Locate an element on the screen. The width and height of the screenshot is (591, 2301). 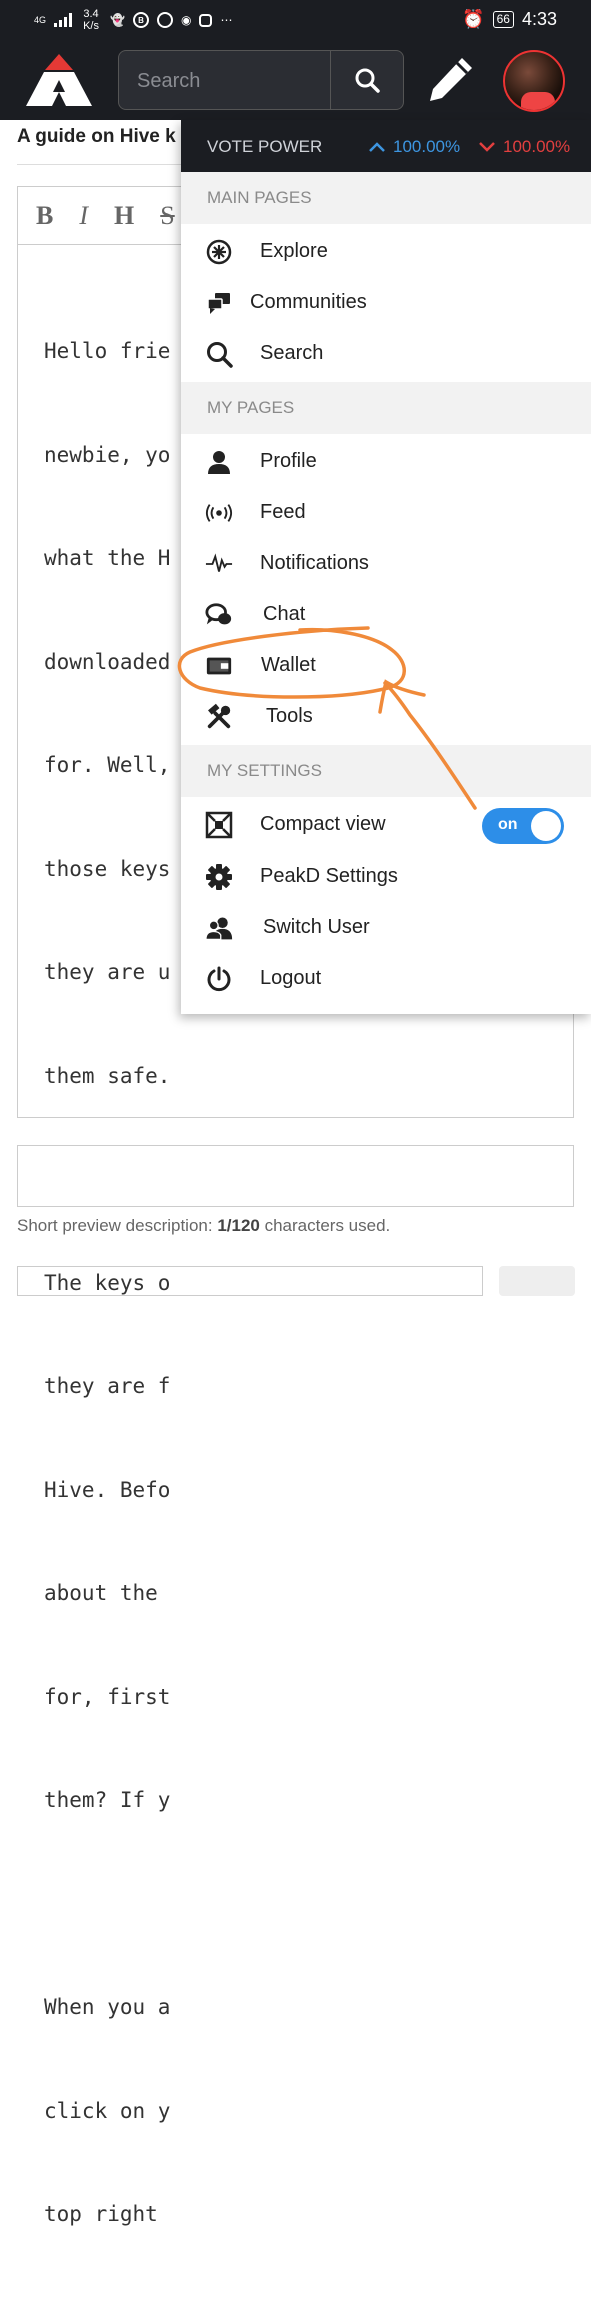
menu-item-label: Wallet is located at coordinates (288, 665).